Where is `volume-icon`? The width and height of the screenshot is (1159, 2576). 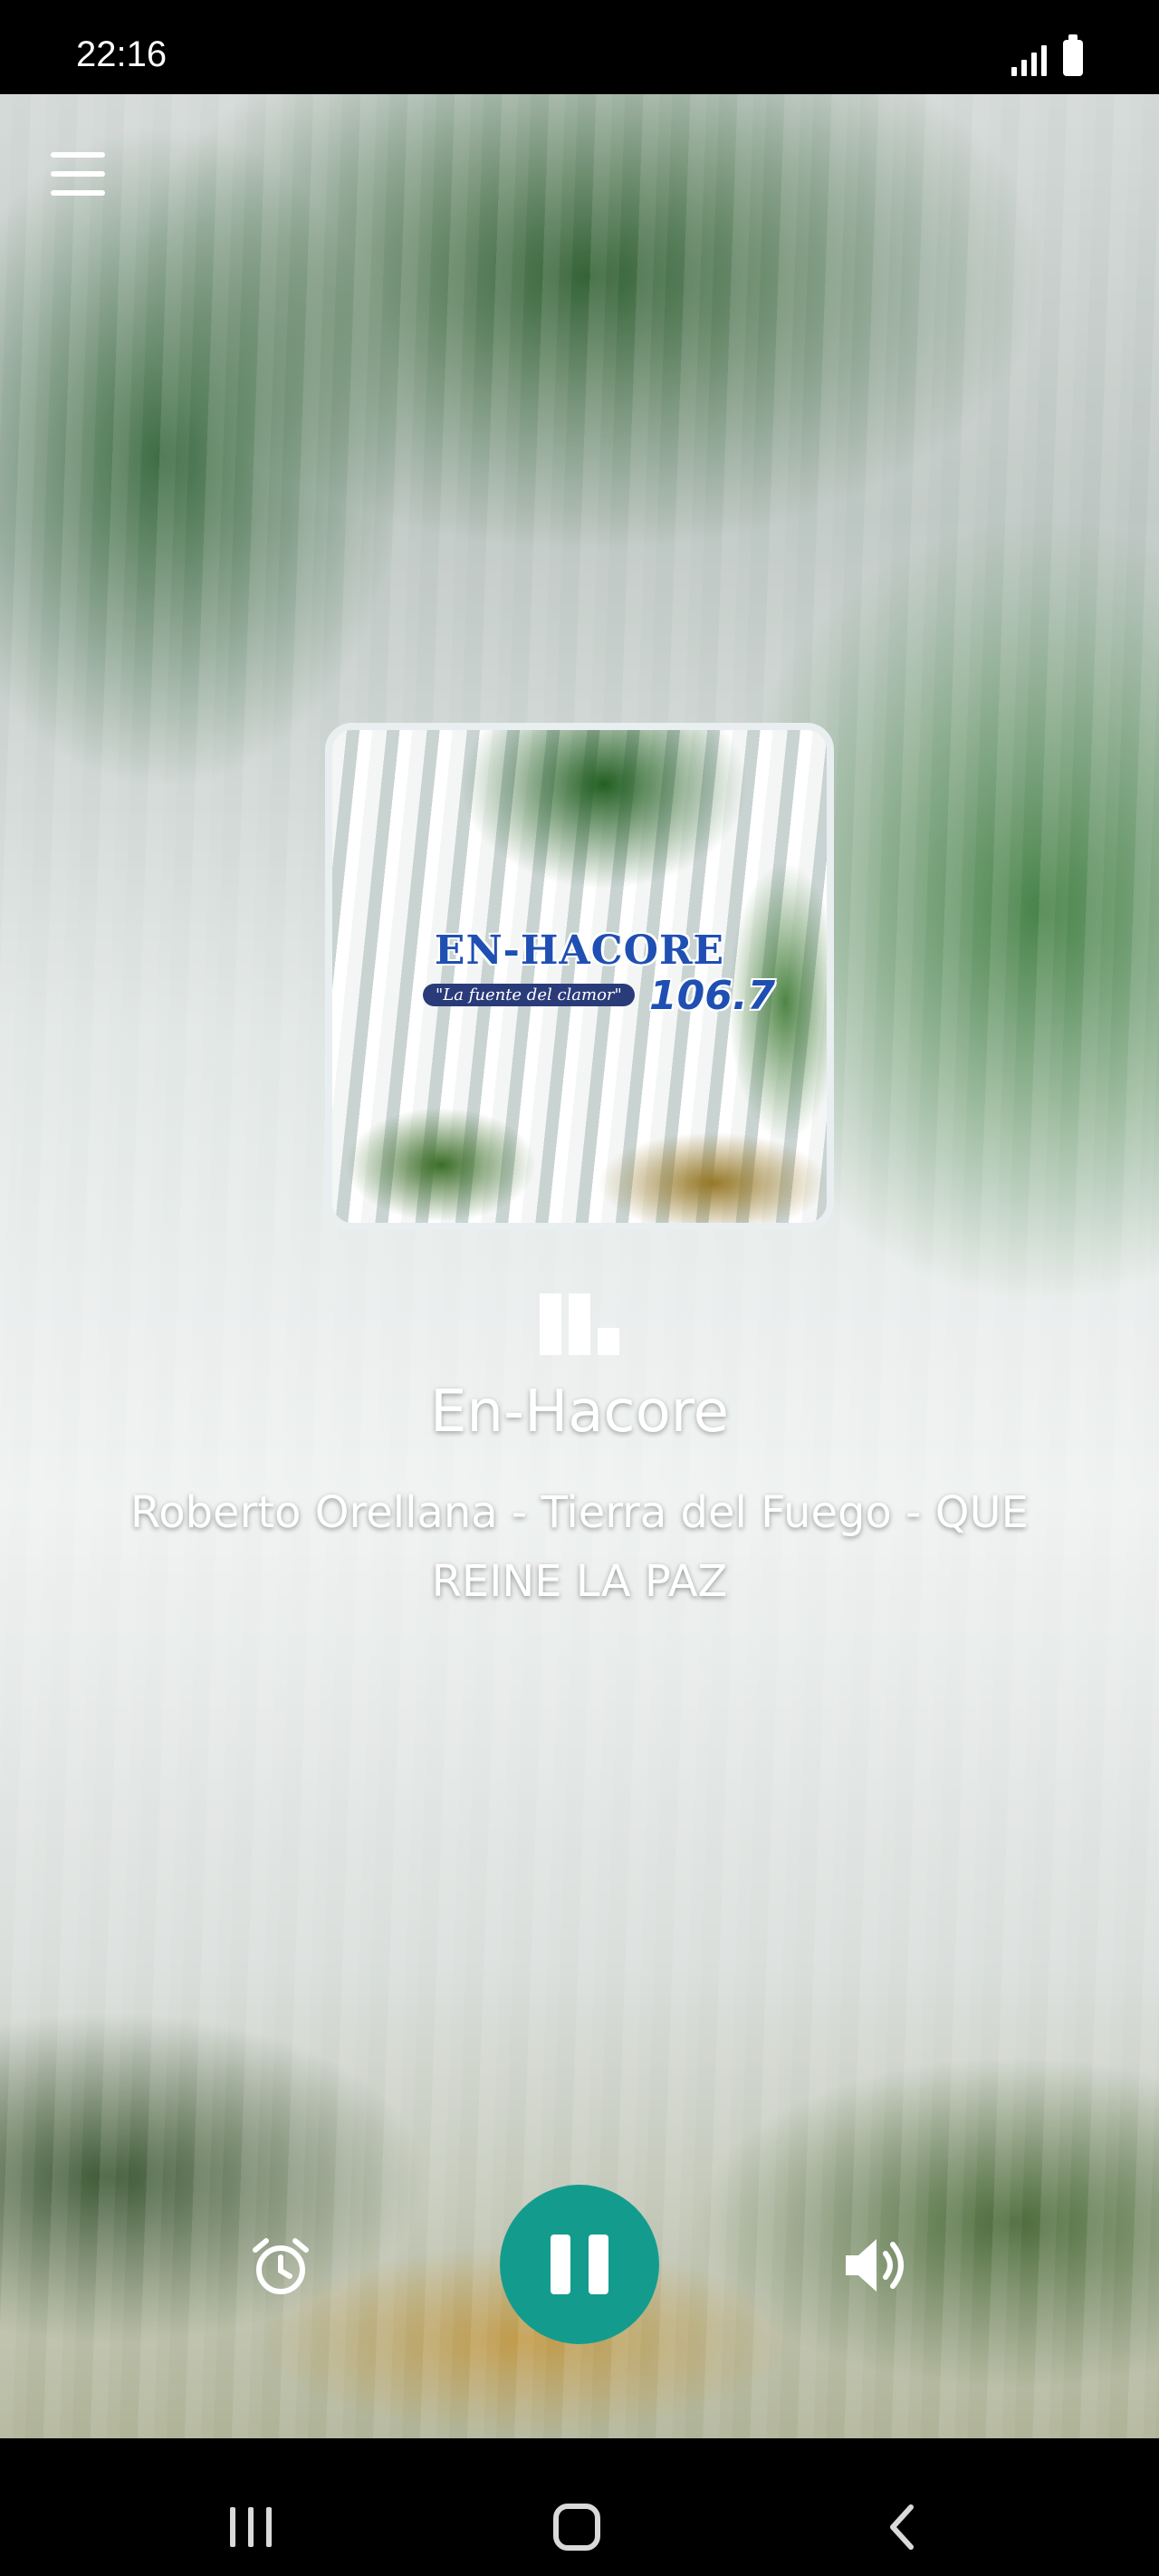 volume-icon is located at coordinates (876, 2265).